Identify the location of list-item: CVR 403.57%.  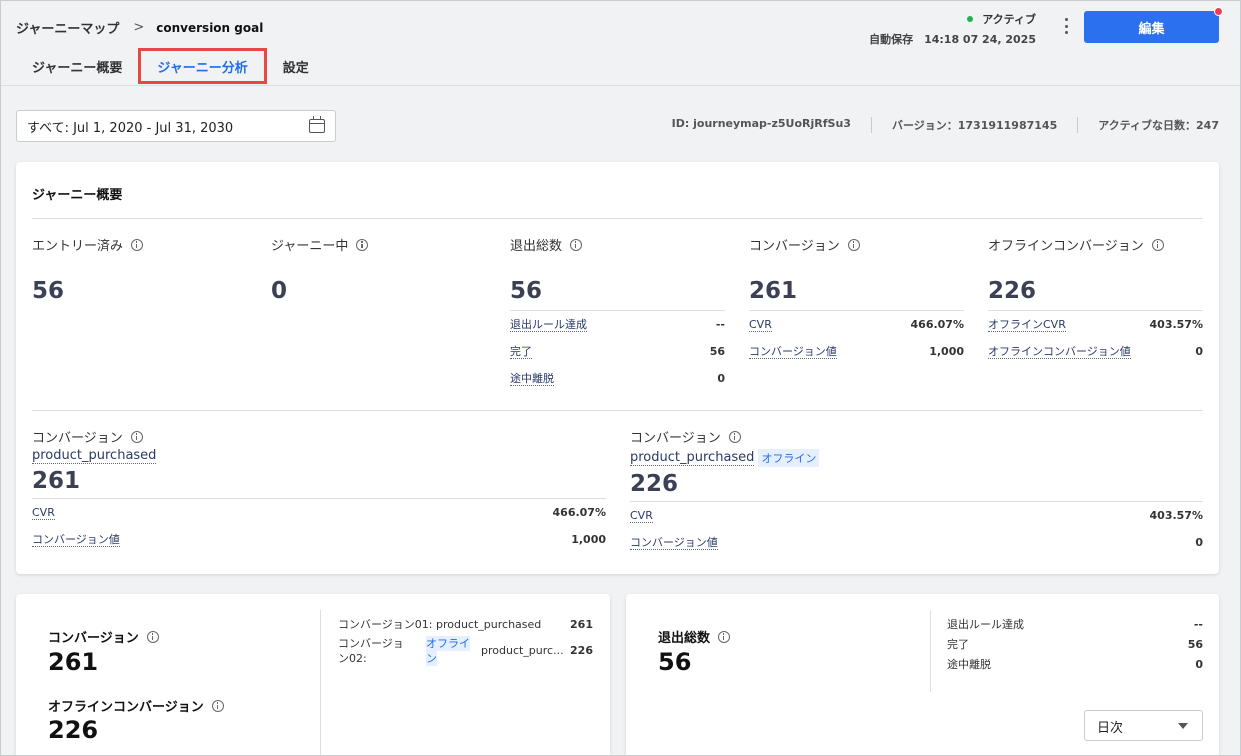
(916, 515).